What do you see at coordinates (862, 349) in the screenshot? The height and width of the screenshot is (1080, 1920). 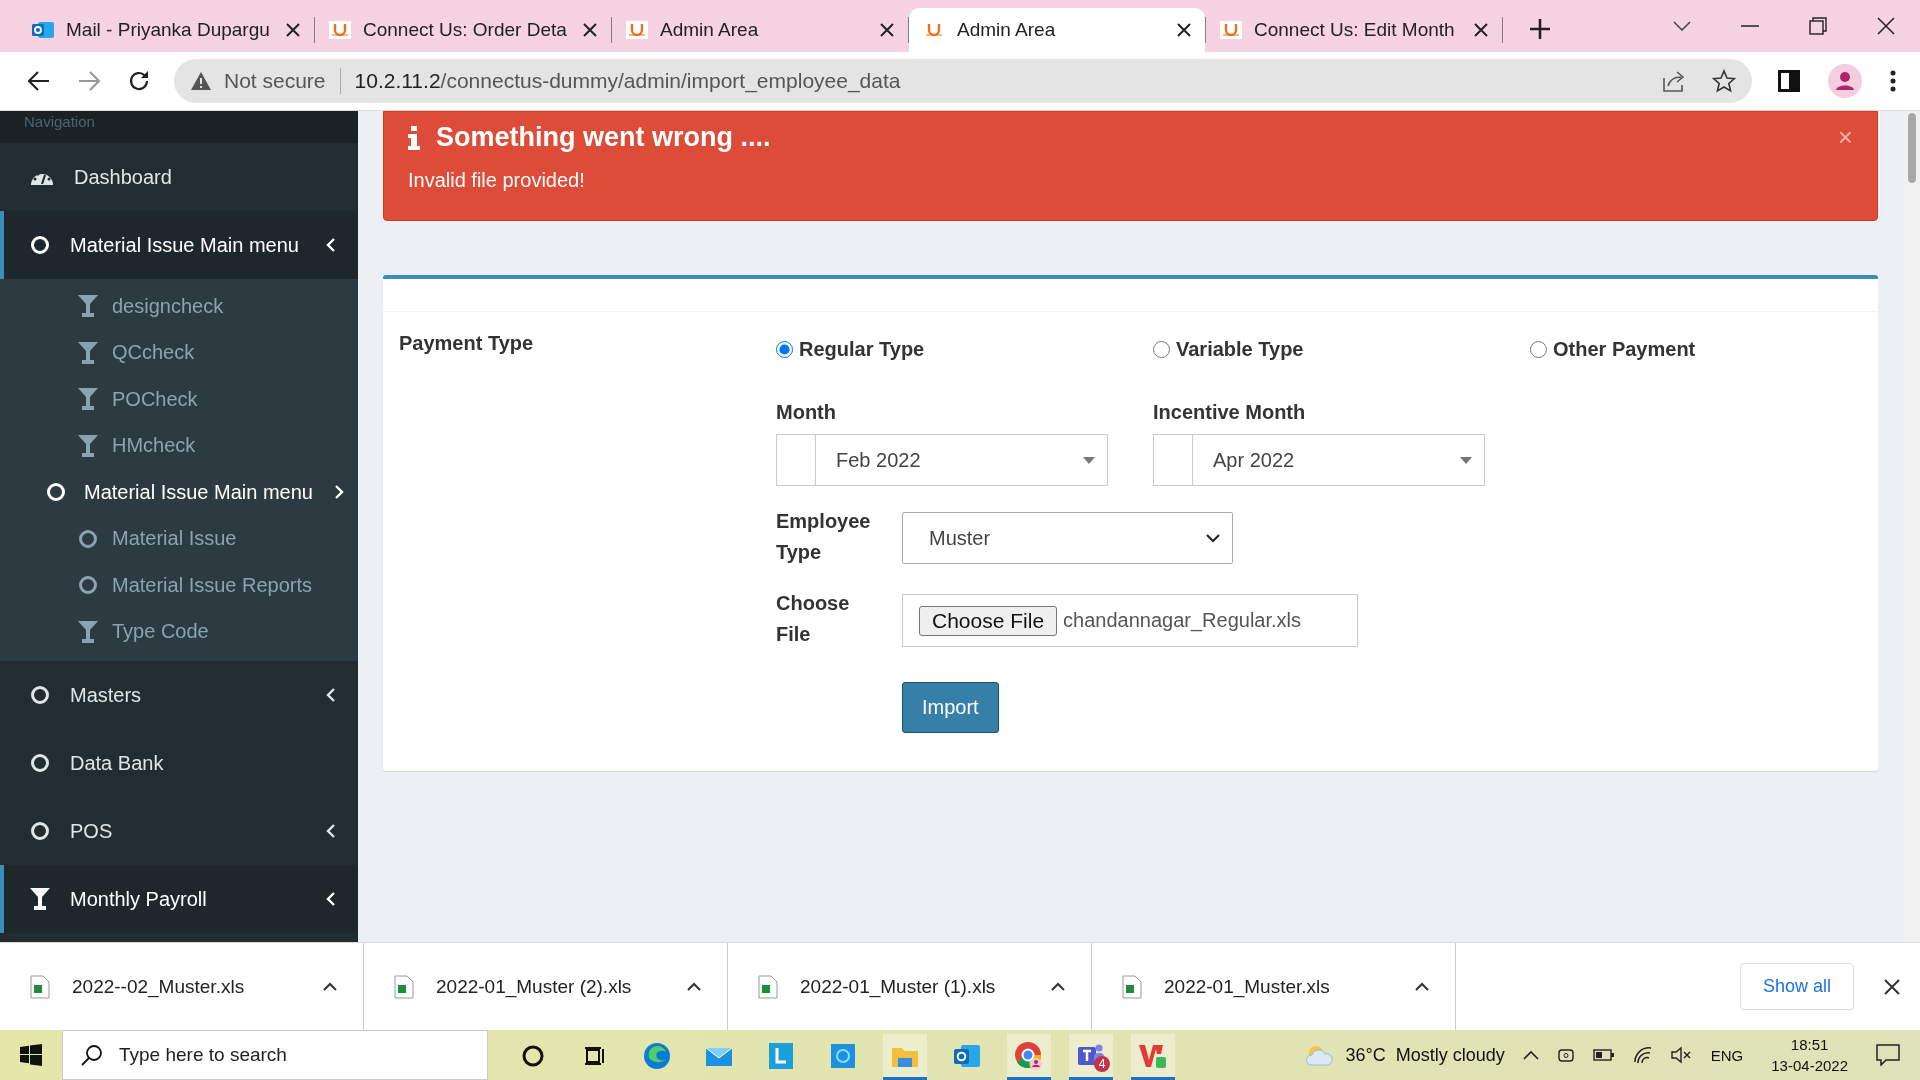 I see `radio-label: Regular Type` at bounding box center [862, 349].